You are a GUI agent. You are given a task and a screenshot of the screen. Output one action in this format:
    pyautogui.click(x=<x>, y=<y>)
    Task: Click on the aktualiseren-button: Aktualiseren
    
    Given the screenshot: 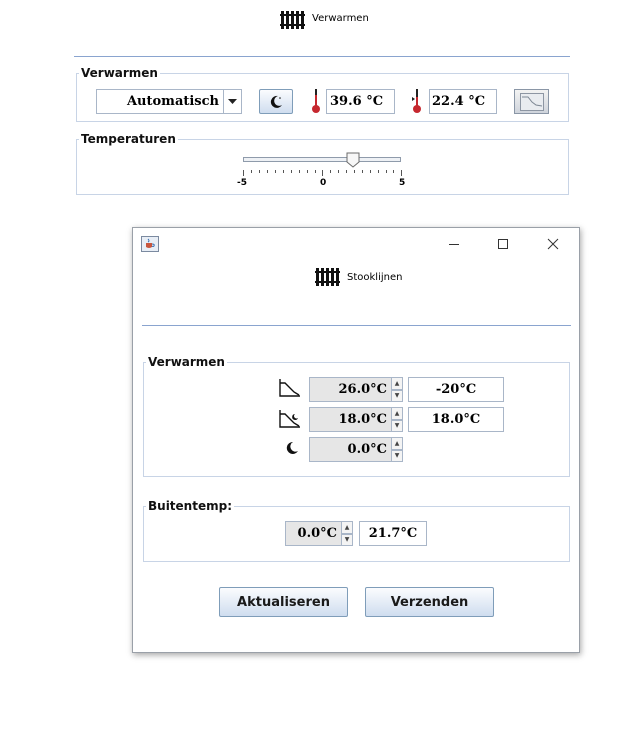 What is the action you would take?
    pyautogui.click(x=283, y=602)
    